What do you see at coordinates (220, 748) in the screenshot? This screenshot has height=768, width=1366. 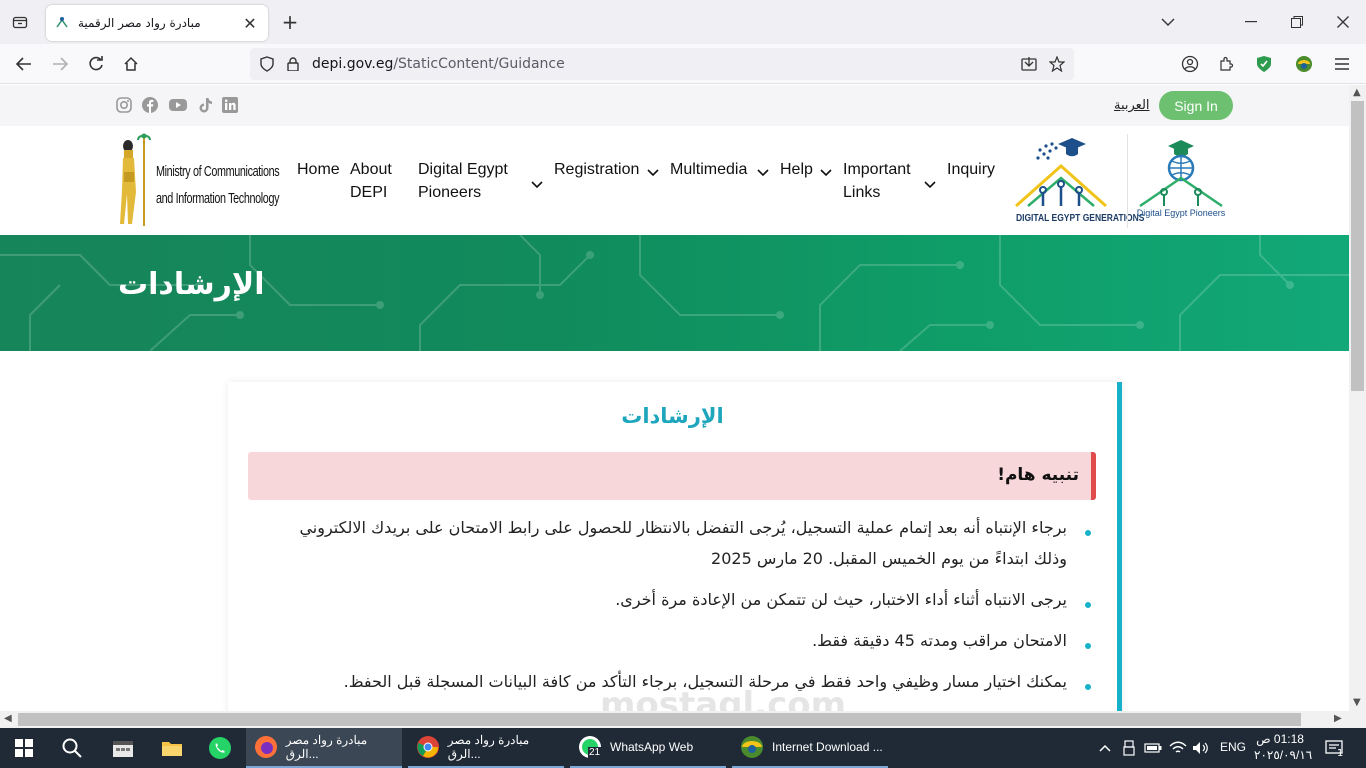 I see `whatsapp-desktop-icon` at bounding box center [220, 748].